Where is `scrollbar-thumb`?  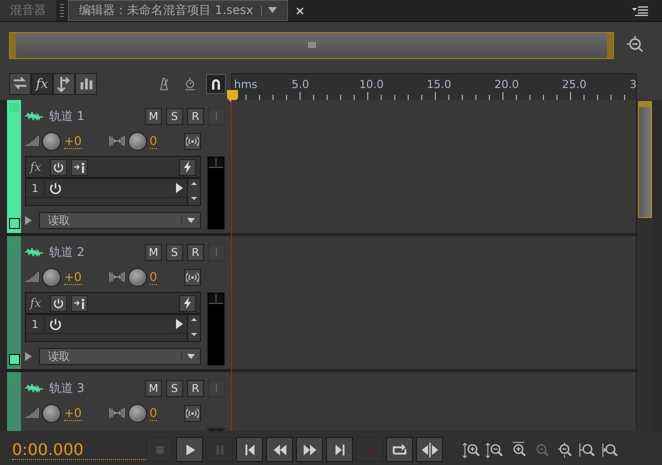
scrollbar-thumb is located at coordinates (645, 159).